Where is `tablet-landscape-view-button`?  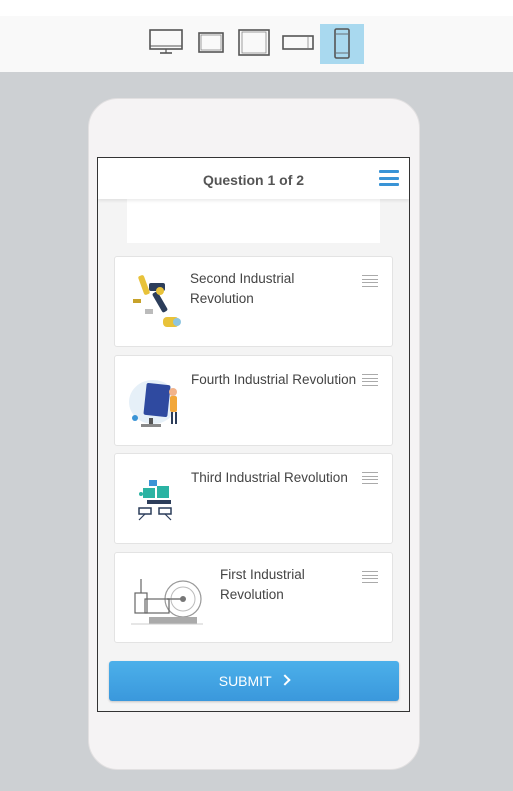
tablet-landscape-view-button is located at coordinates (211, 42).